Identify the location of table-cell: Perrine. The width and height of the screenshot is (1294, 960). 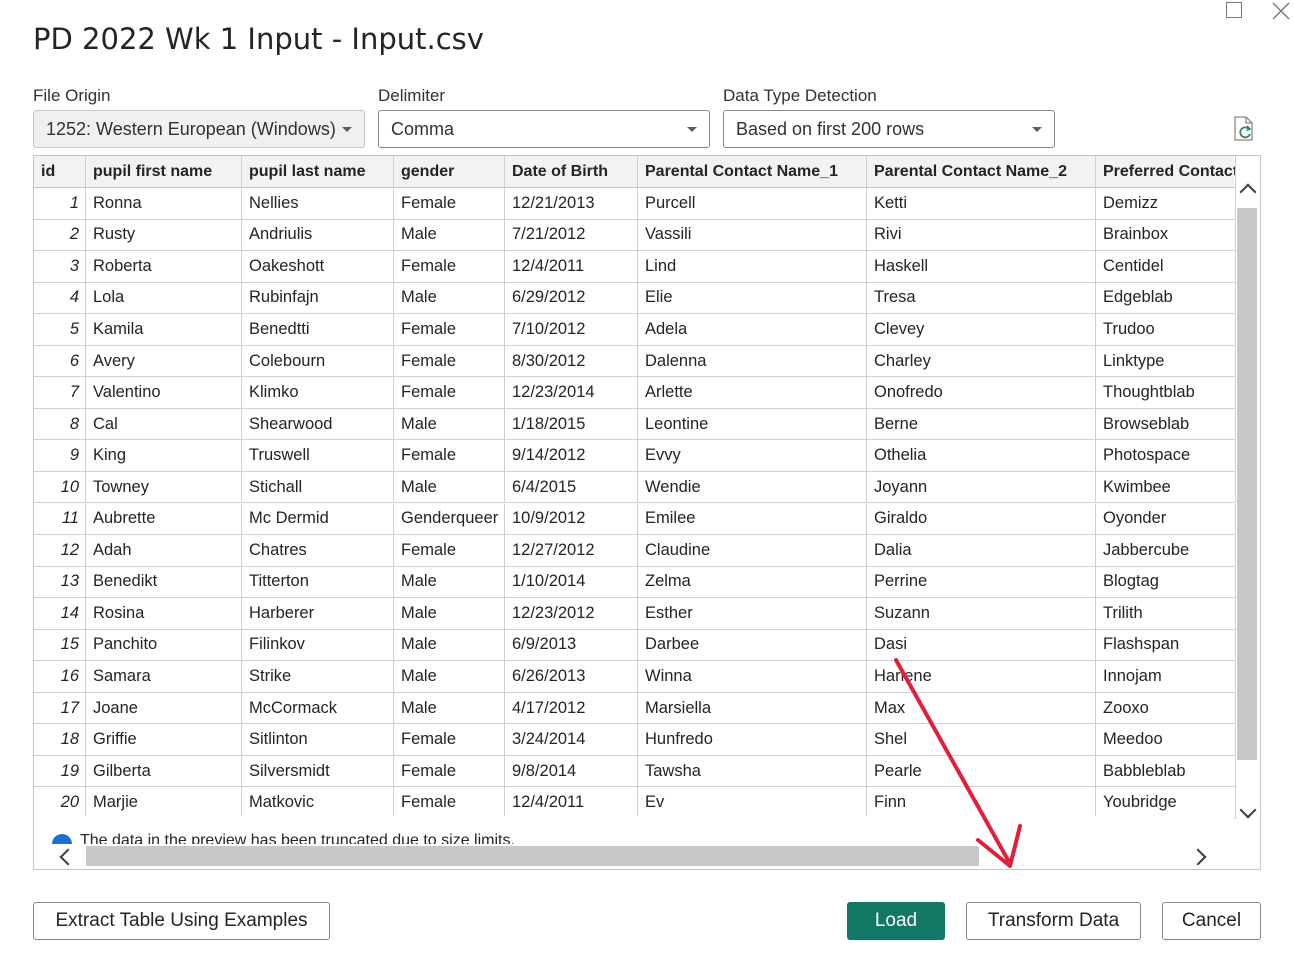
(981, 582).